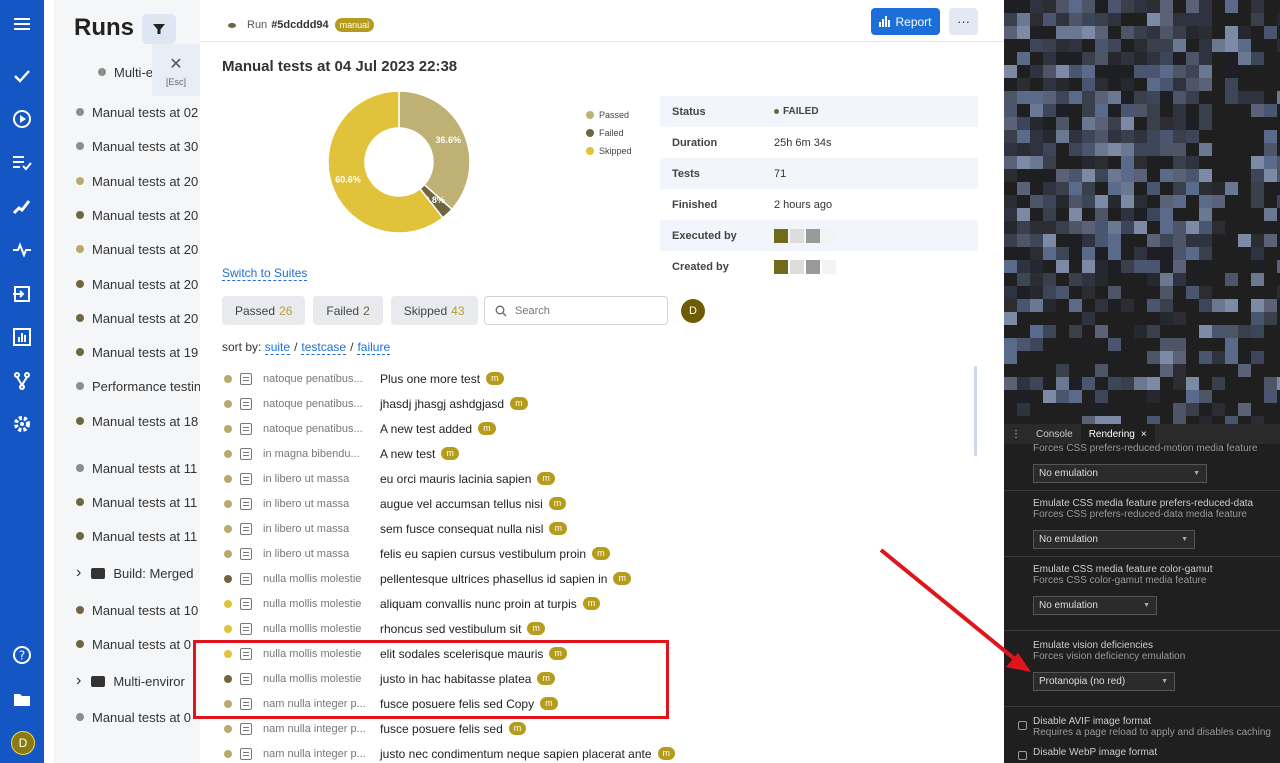  Describe the element at coordinates (963, 21) in the screenshot. I see `more-options-button: ···` at that location.